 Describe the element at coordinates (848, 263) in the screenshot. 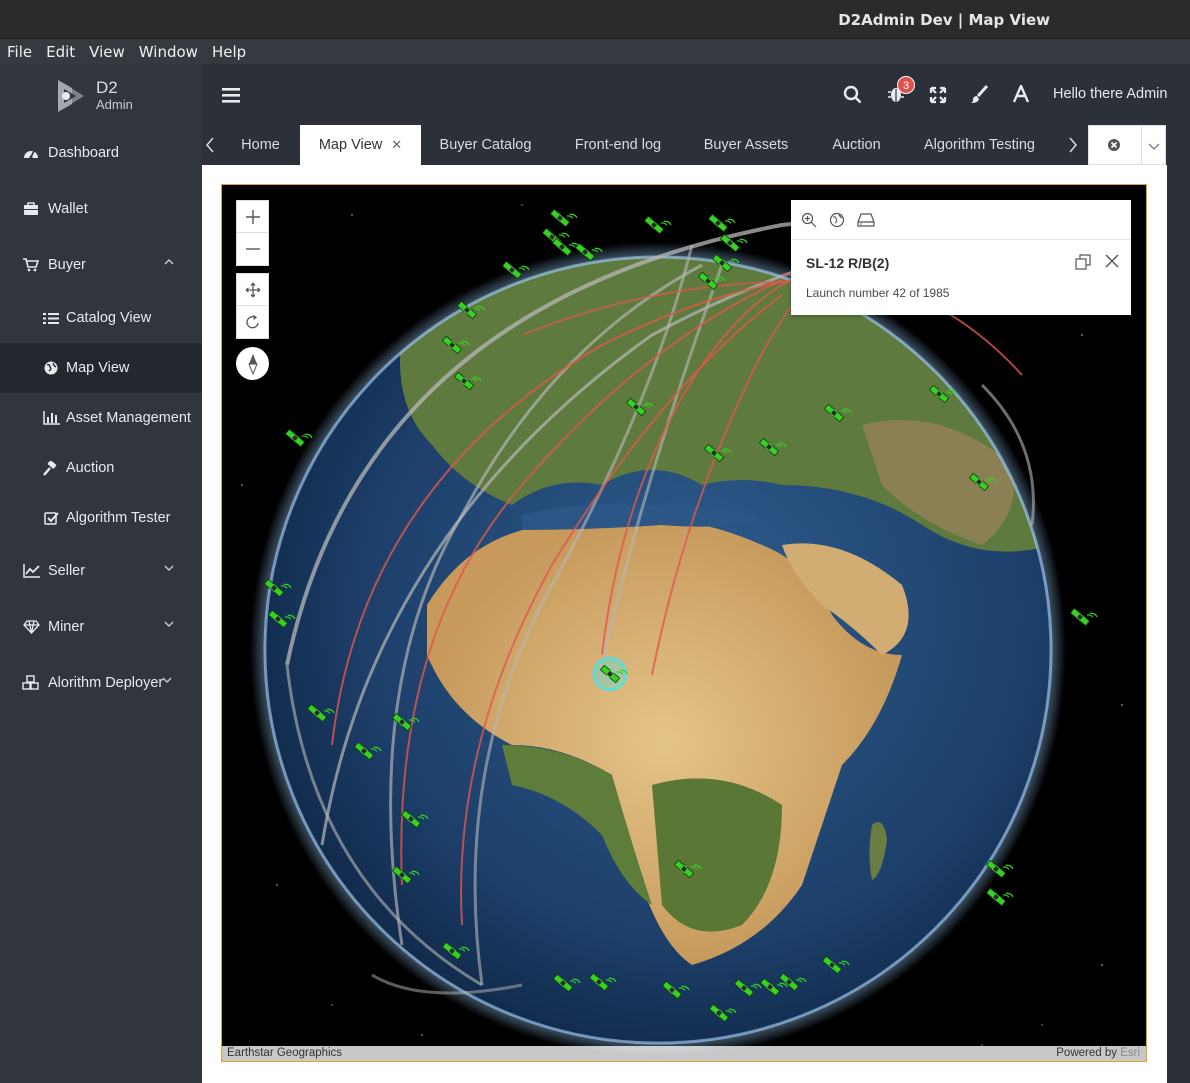

I see `popup-title: SL-12 R/B(2)` at that location.